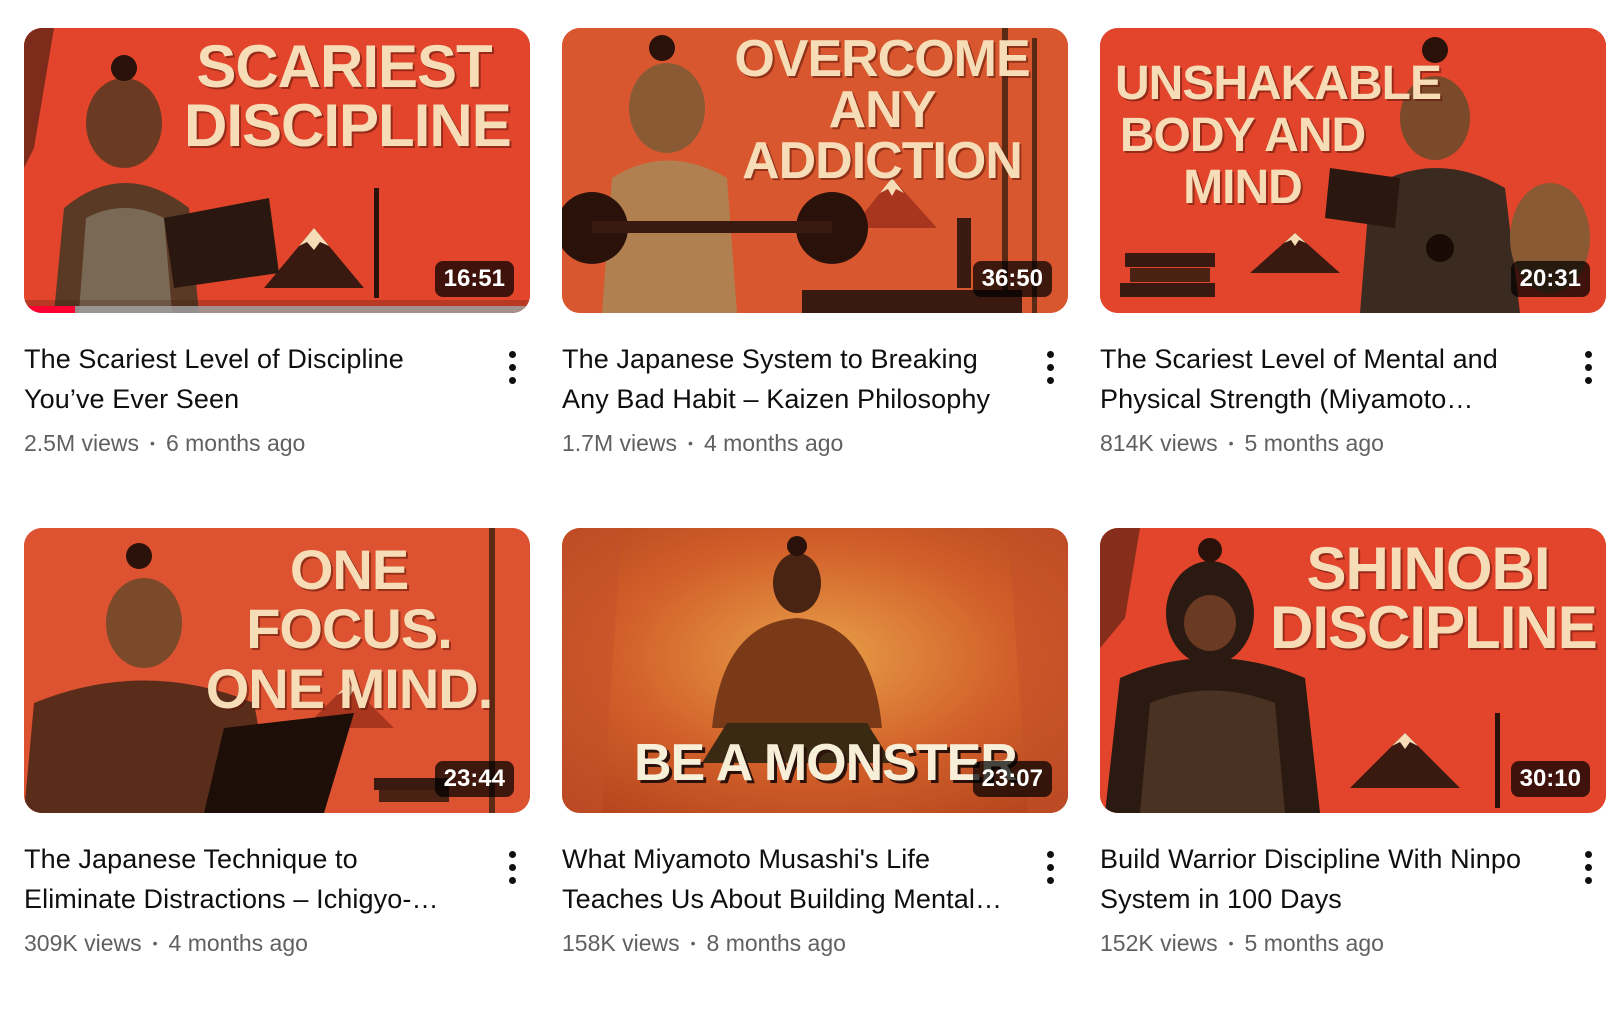  Describe the element at coordinates (277, 170) in the screenshot. I see `video-thumbnail: SCARIEST DISCIPLINE 16:51` at that location.